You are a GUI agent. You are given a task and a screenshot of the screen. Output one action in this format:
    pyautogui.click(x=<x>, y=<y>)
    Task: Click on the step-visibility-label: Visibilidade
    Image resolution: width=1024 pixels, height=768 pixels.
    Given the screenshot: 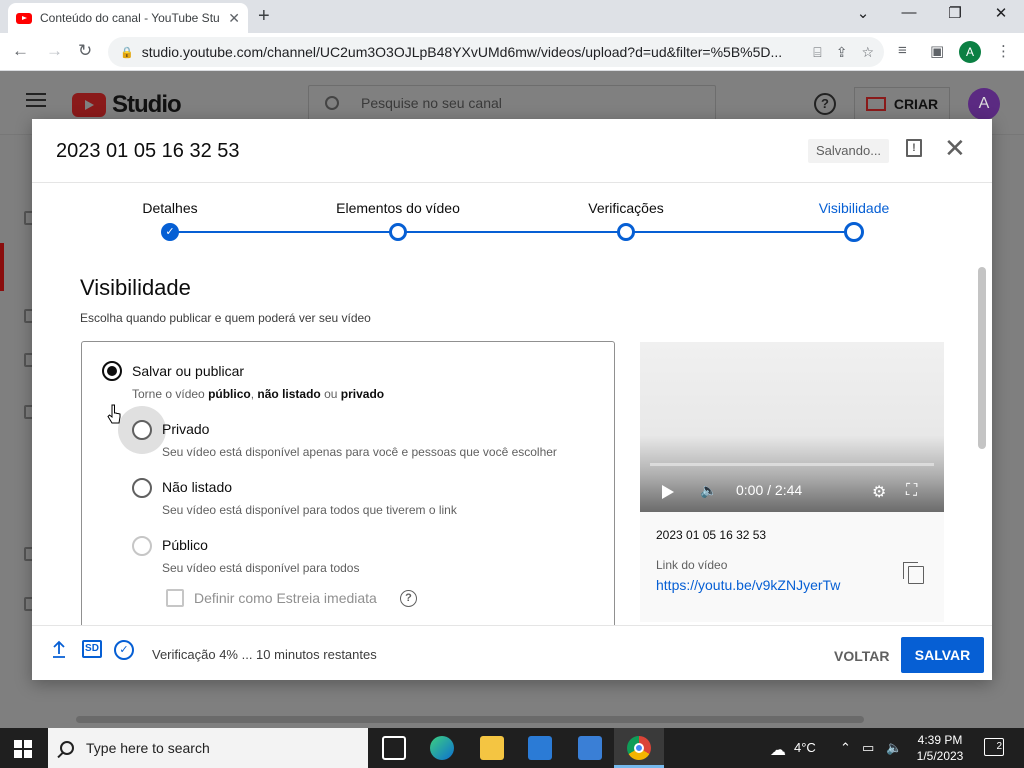 What is the action you would take?
    pyautogui.click(x=854, y=208)
    